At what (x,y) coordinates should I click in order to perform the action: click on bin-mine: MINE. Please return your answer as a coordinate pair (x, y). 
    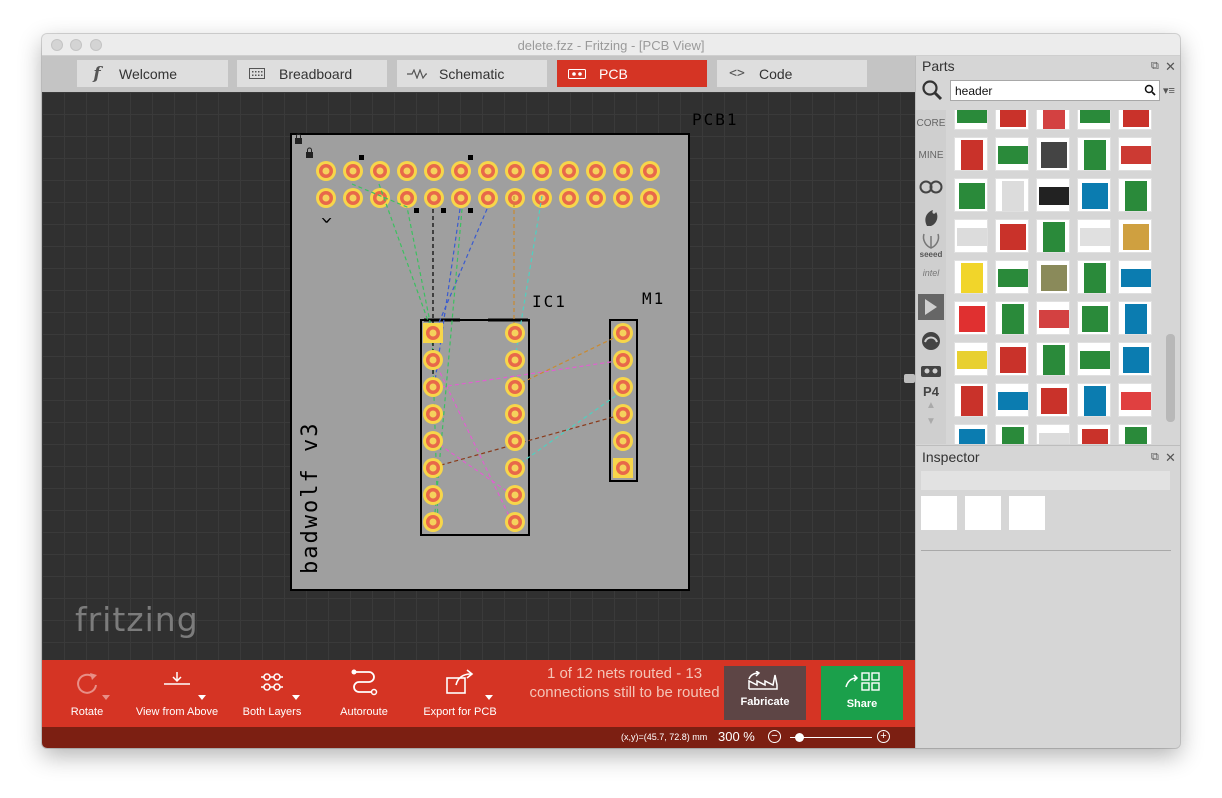
    Looking at the image, I should click on (931, 155).